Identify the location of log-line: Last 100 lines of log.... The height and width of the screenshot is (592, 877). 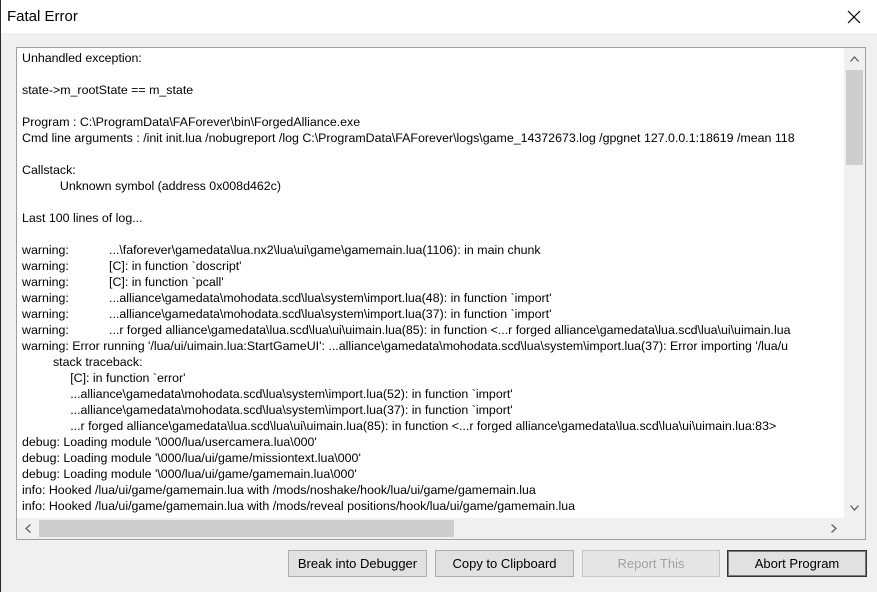
(82, 218).